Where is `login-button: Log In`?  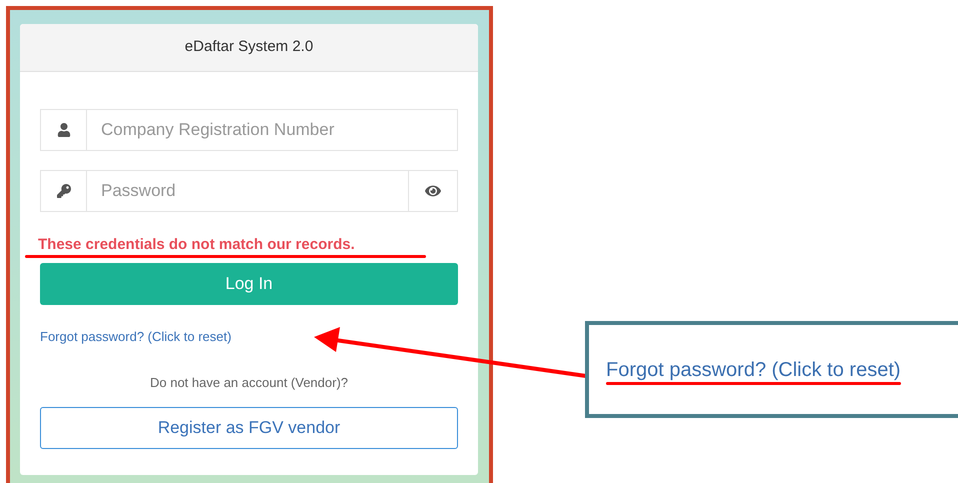 login-button: Log In is located at coordinates (249, 284).